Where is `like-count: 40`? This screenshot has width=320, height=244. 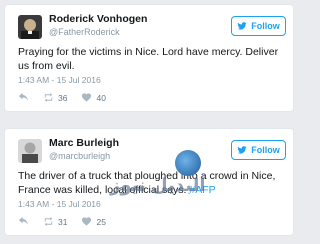 like-count: 40 is located at coordinates (101, 97).